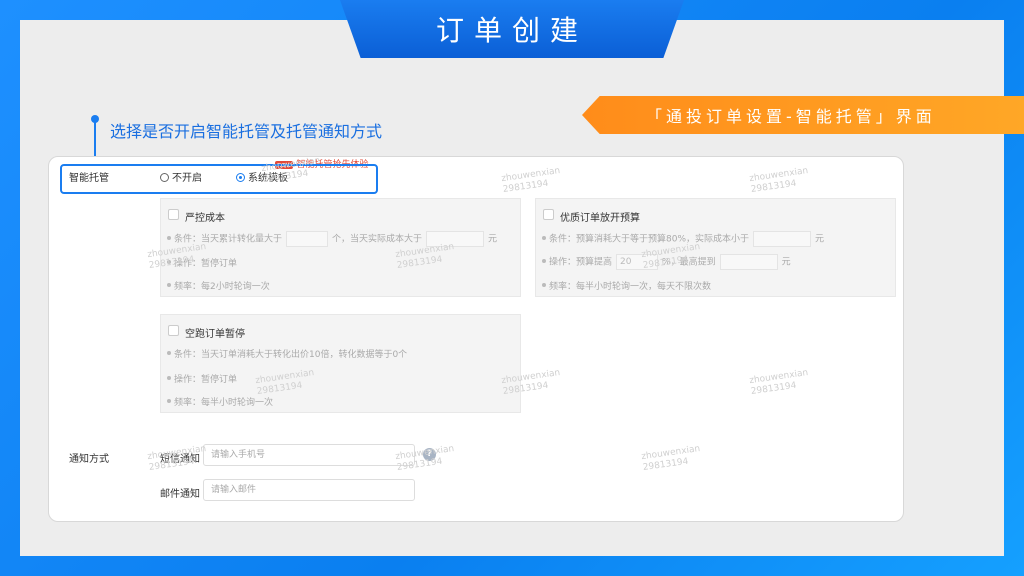 Image resolution: width=1024 pixels, height=576 pixels. What do you see at coordinates (309, 455) in the screenshot?
I see `sms-phone-input: 请输入手机号` at bounding box center [309, 455].